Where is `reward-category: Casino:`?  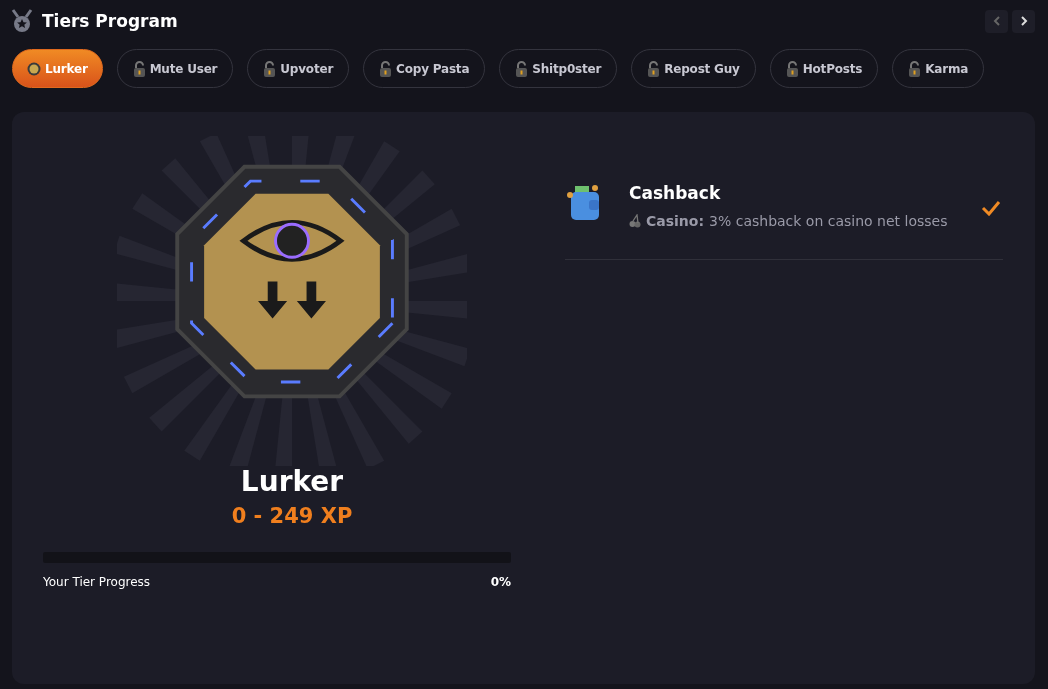 reward-category: Casino: is located at coordinates (675, 221).